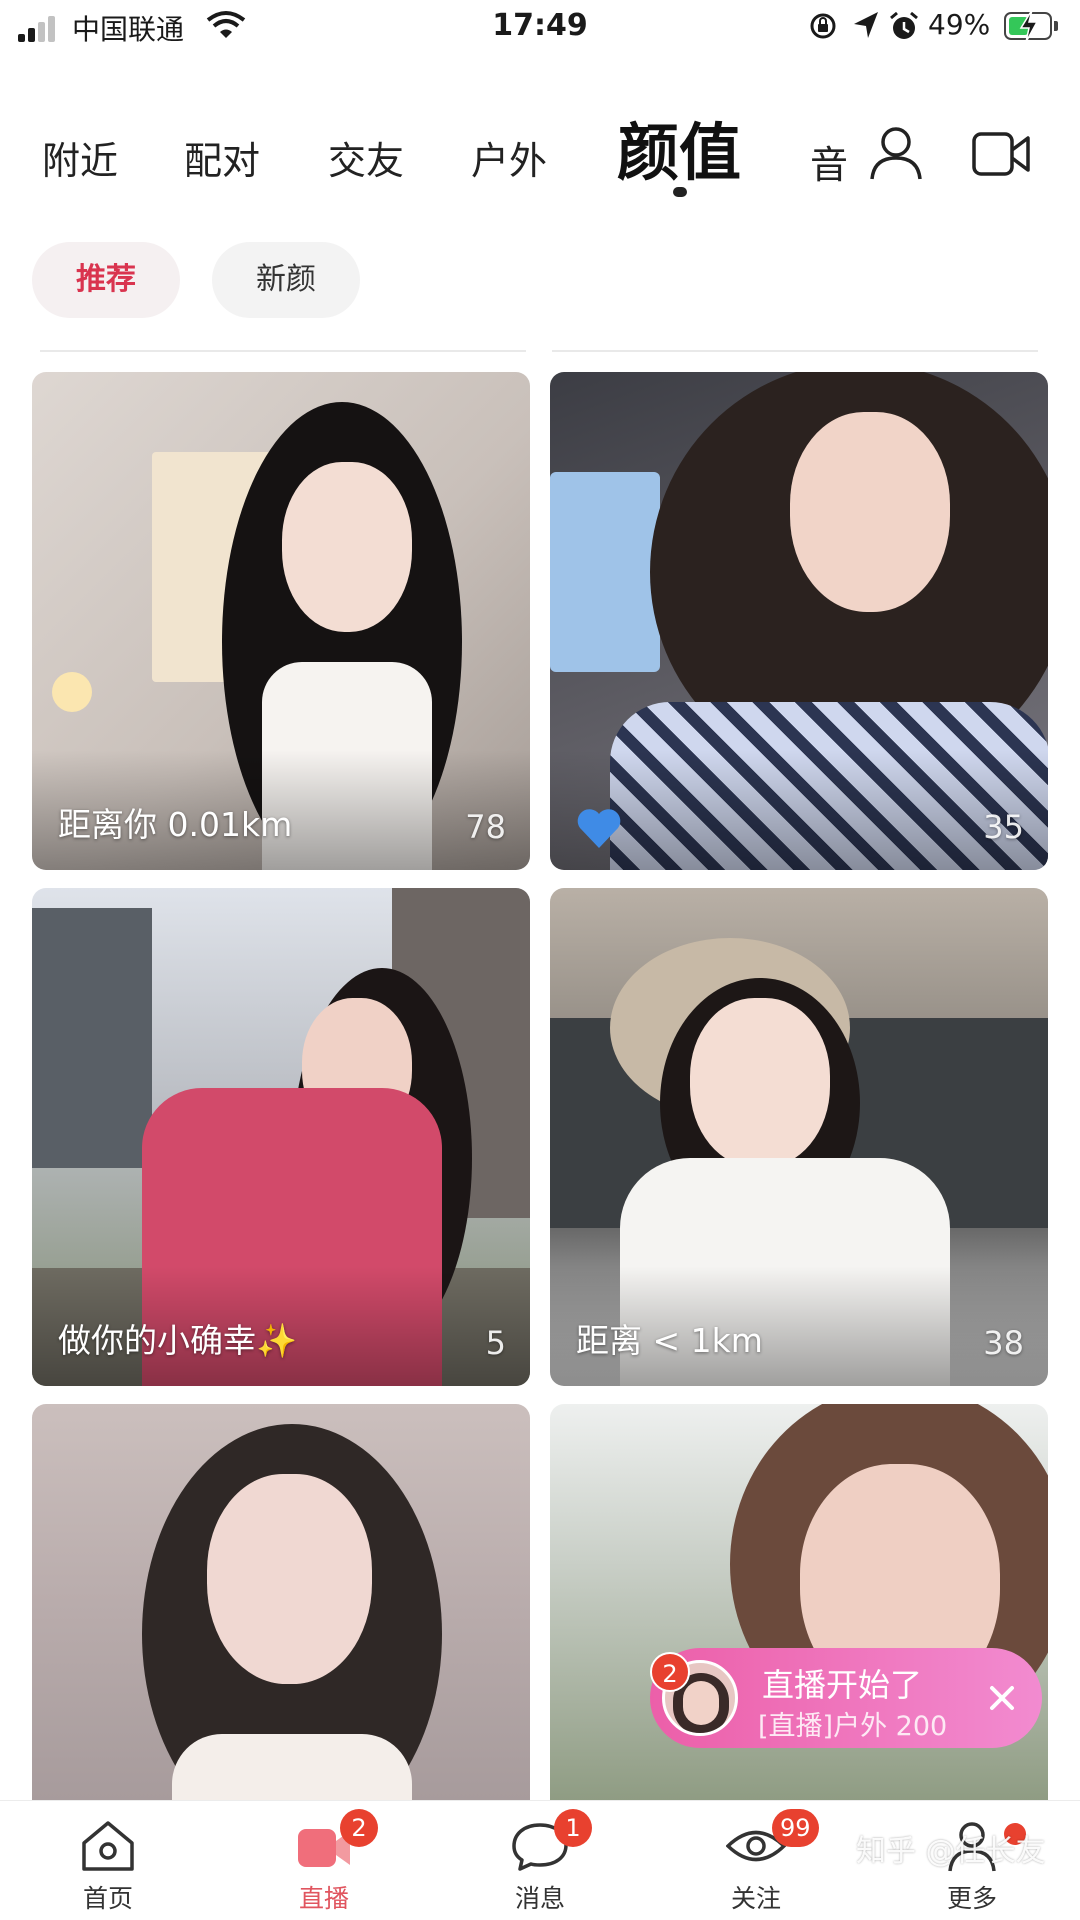  What do you see at coordinates (509, 157) in the screenshot?
I see `tab-outdoor: 户外` at bounding box center [509, 157].